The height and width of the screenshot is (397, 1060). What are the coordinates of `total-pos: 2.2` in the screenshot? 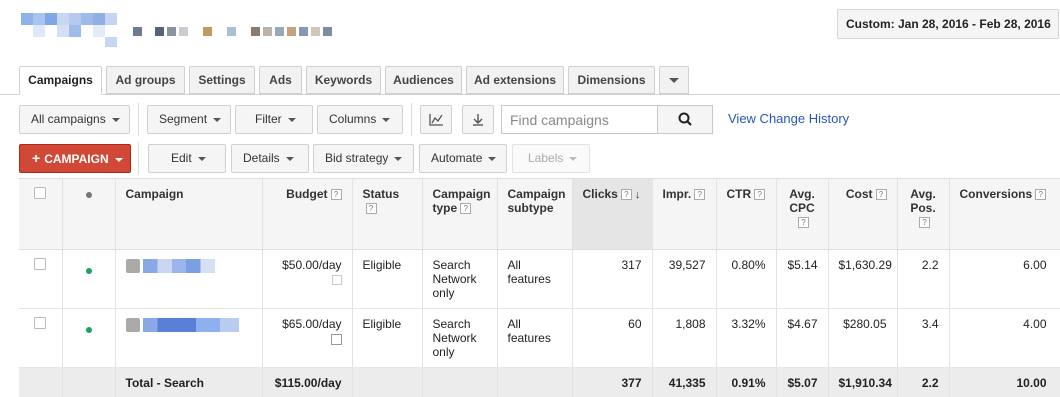 It's located at (923, 382).